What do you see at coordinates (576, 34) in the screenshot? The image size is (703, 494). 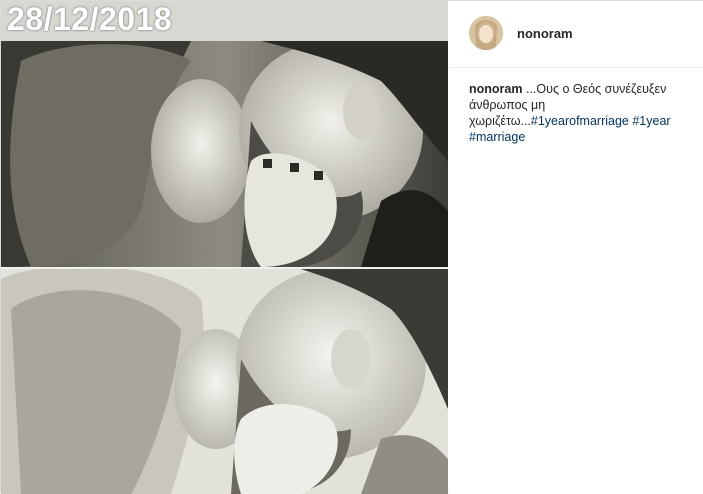 I see `post-header: nonoram` at bounding box center [576, 34].